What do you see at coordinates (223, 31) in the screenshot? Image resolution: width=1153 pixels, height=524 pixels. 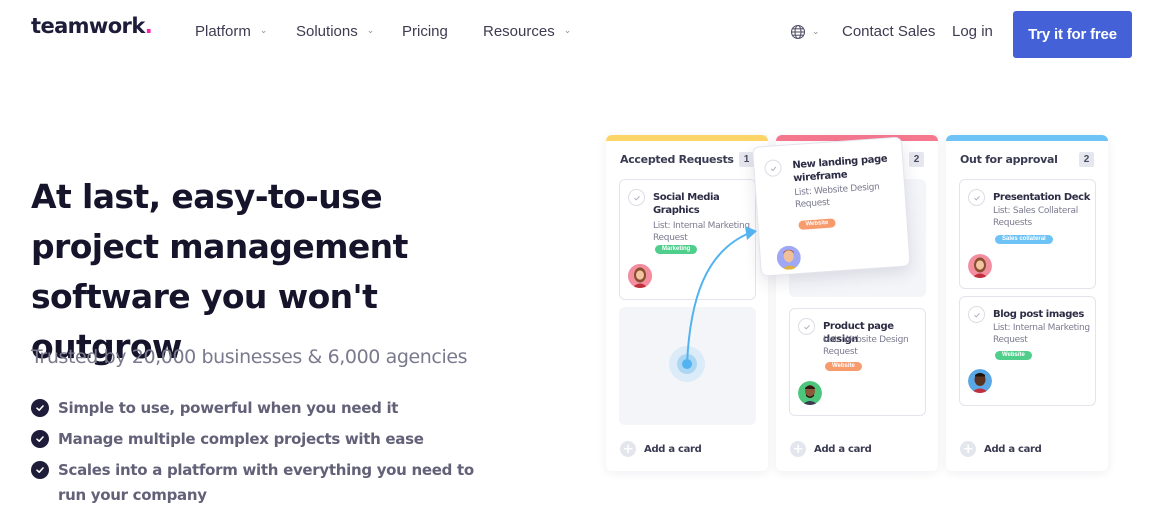 I see `nav-platform-label: Platform` at bounding box center [223, 31].